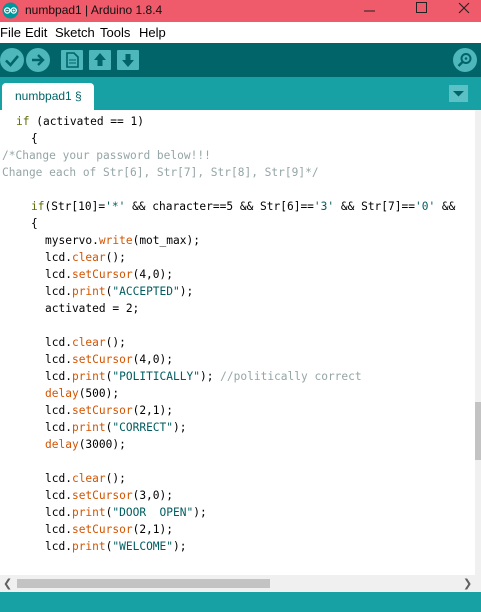  I want to click on code-token: (3,0);, so click(152, 495).